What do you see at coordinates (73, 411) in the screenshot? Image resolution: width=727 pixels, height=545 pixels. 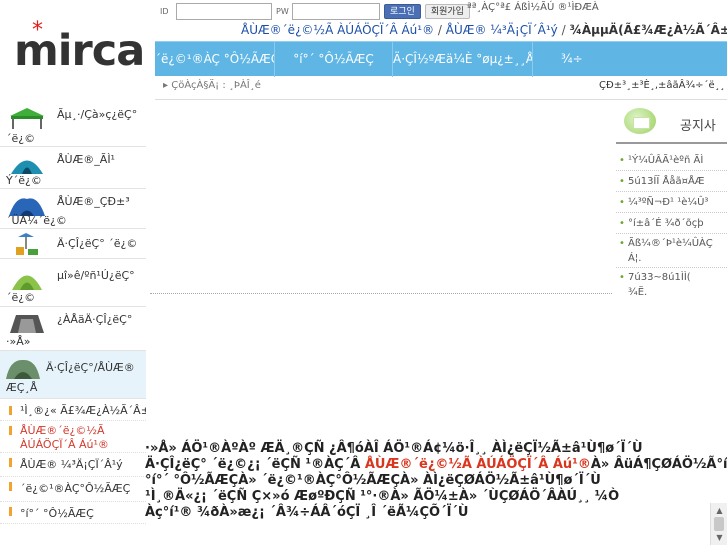 I see `sub-link-directions: ¹Ì¸®¿« Ã£¾Æ¿À½Ã´Â±æ` at bounding box center [73, 411].